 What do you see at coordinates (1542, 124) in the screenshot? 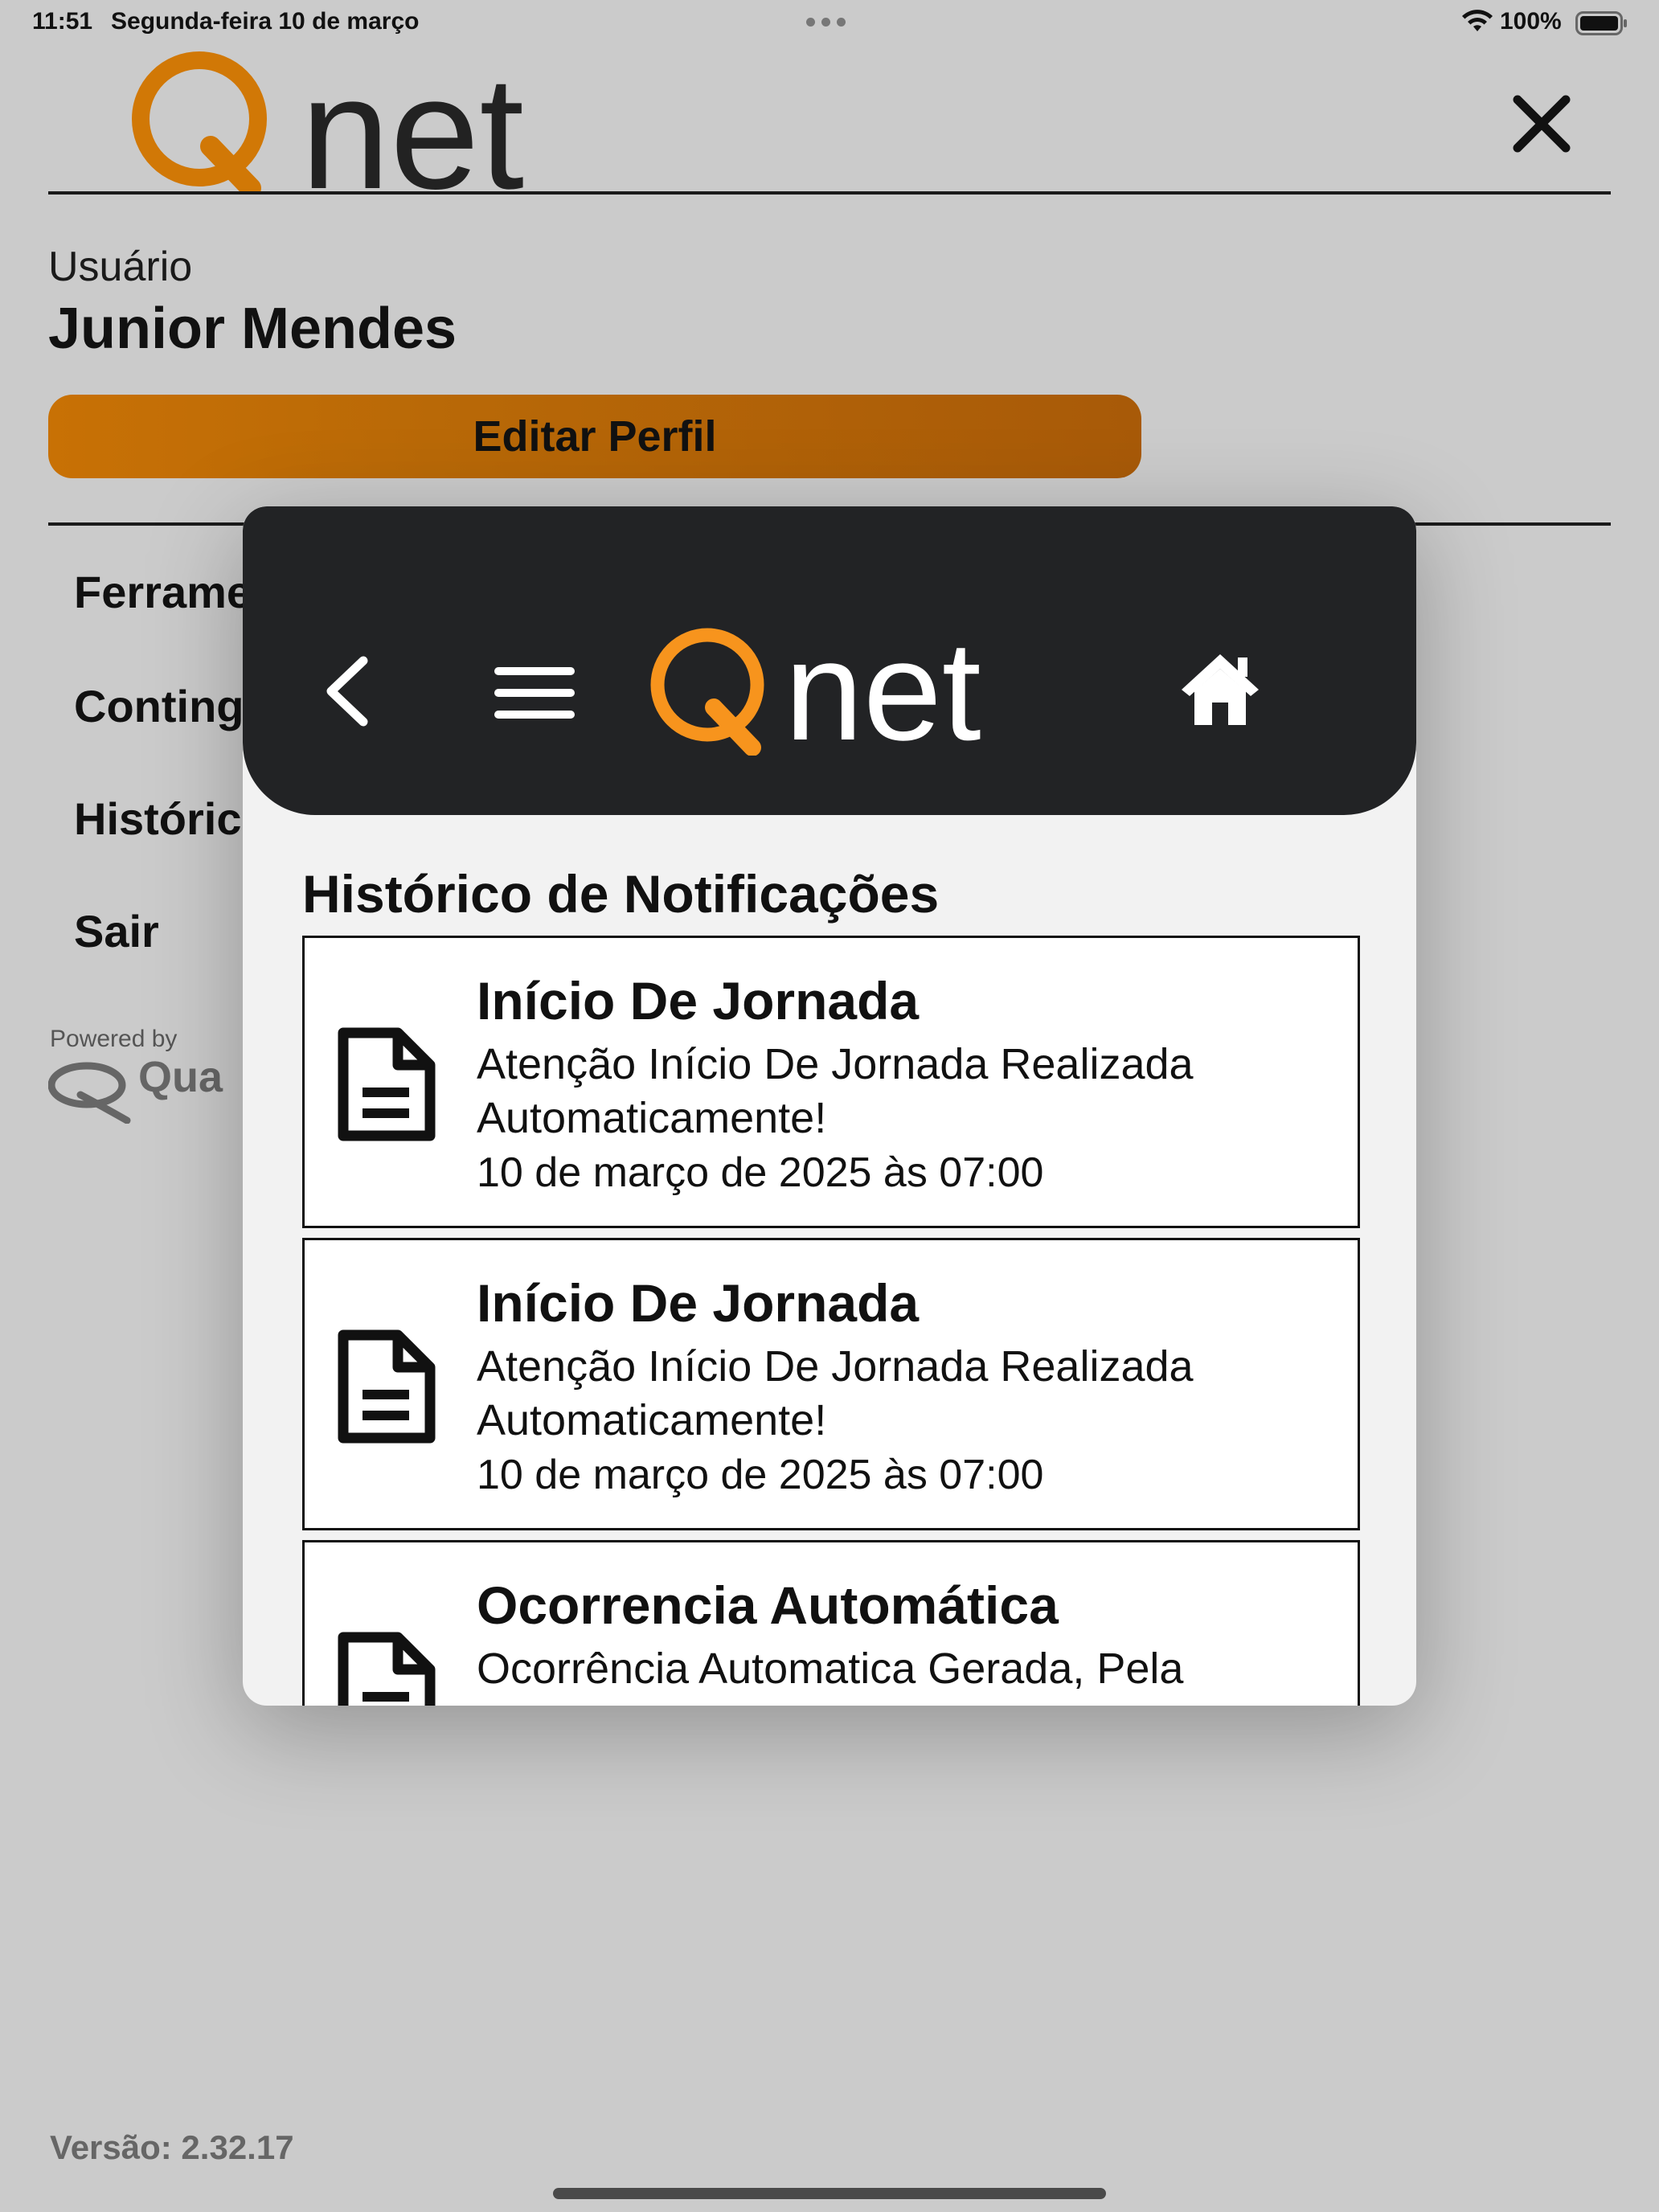
I see `close-icon` at bounding box center [1542, 124].